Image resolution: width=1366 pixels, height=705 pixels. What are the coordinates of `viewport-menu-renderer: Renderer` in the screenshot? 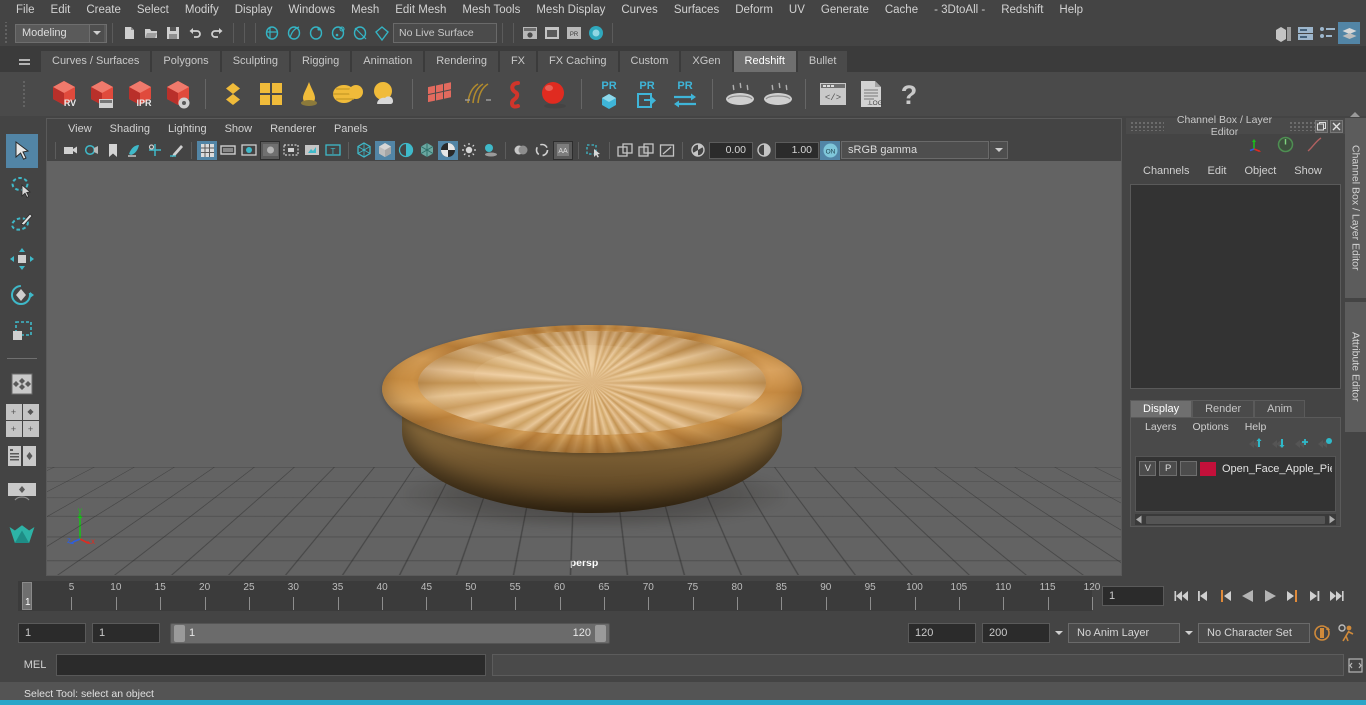 It's located at (293, 129).